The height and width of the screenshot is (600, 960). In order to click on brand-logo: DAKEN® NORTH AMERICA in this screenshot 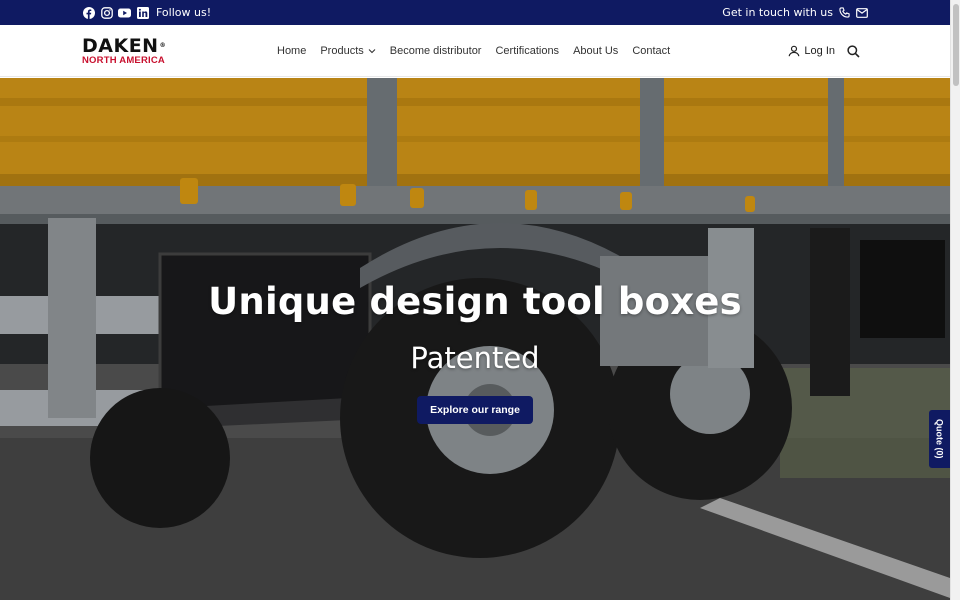, I will do `click(128, 52)`.